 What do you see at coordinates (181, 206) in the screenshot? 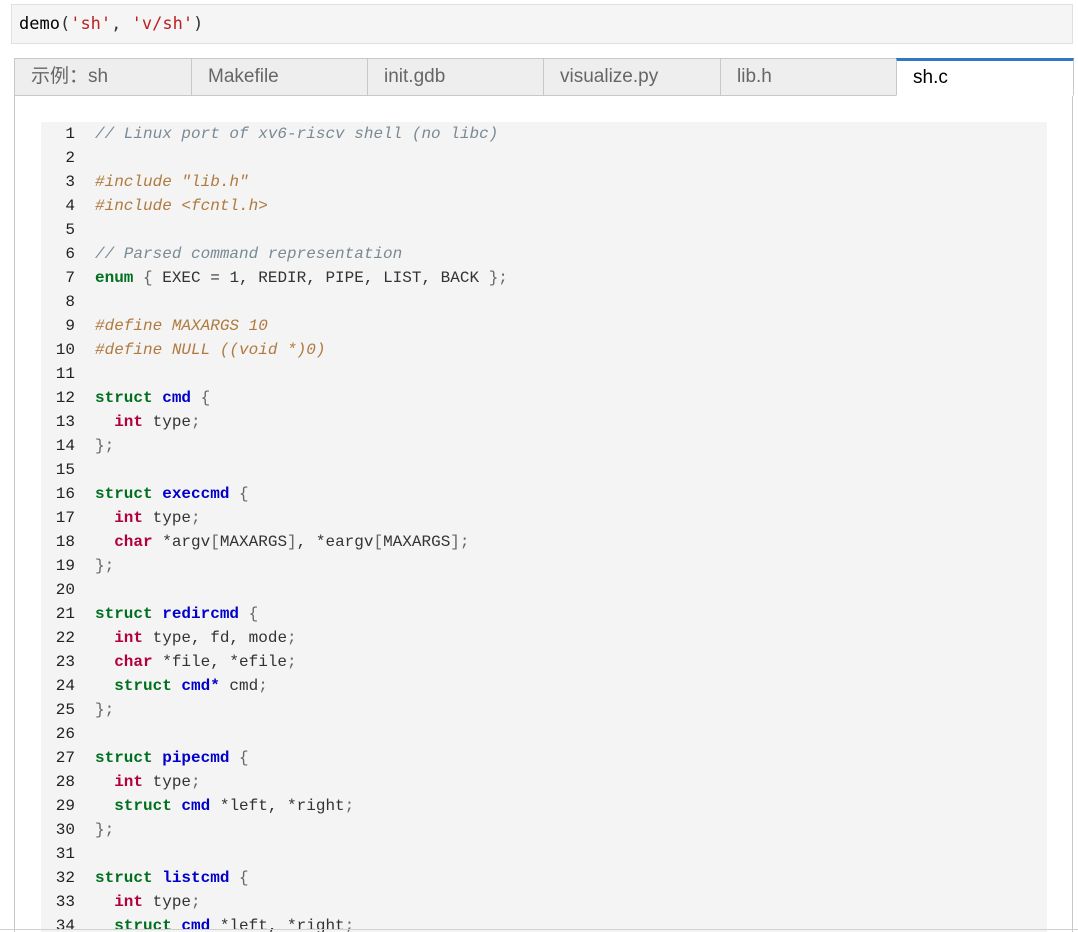
I see `line-source: #include <fcntl.h>` at bounding box center [181, 206].